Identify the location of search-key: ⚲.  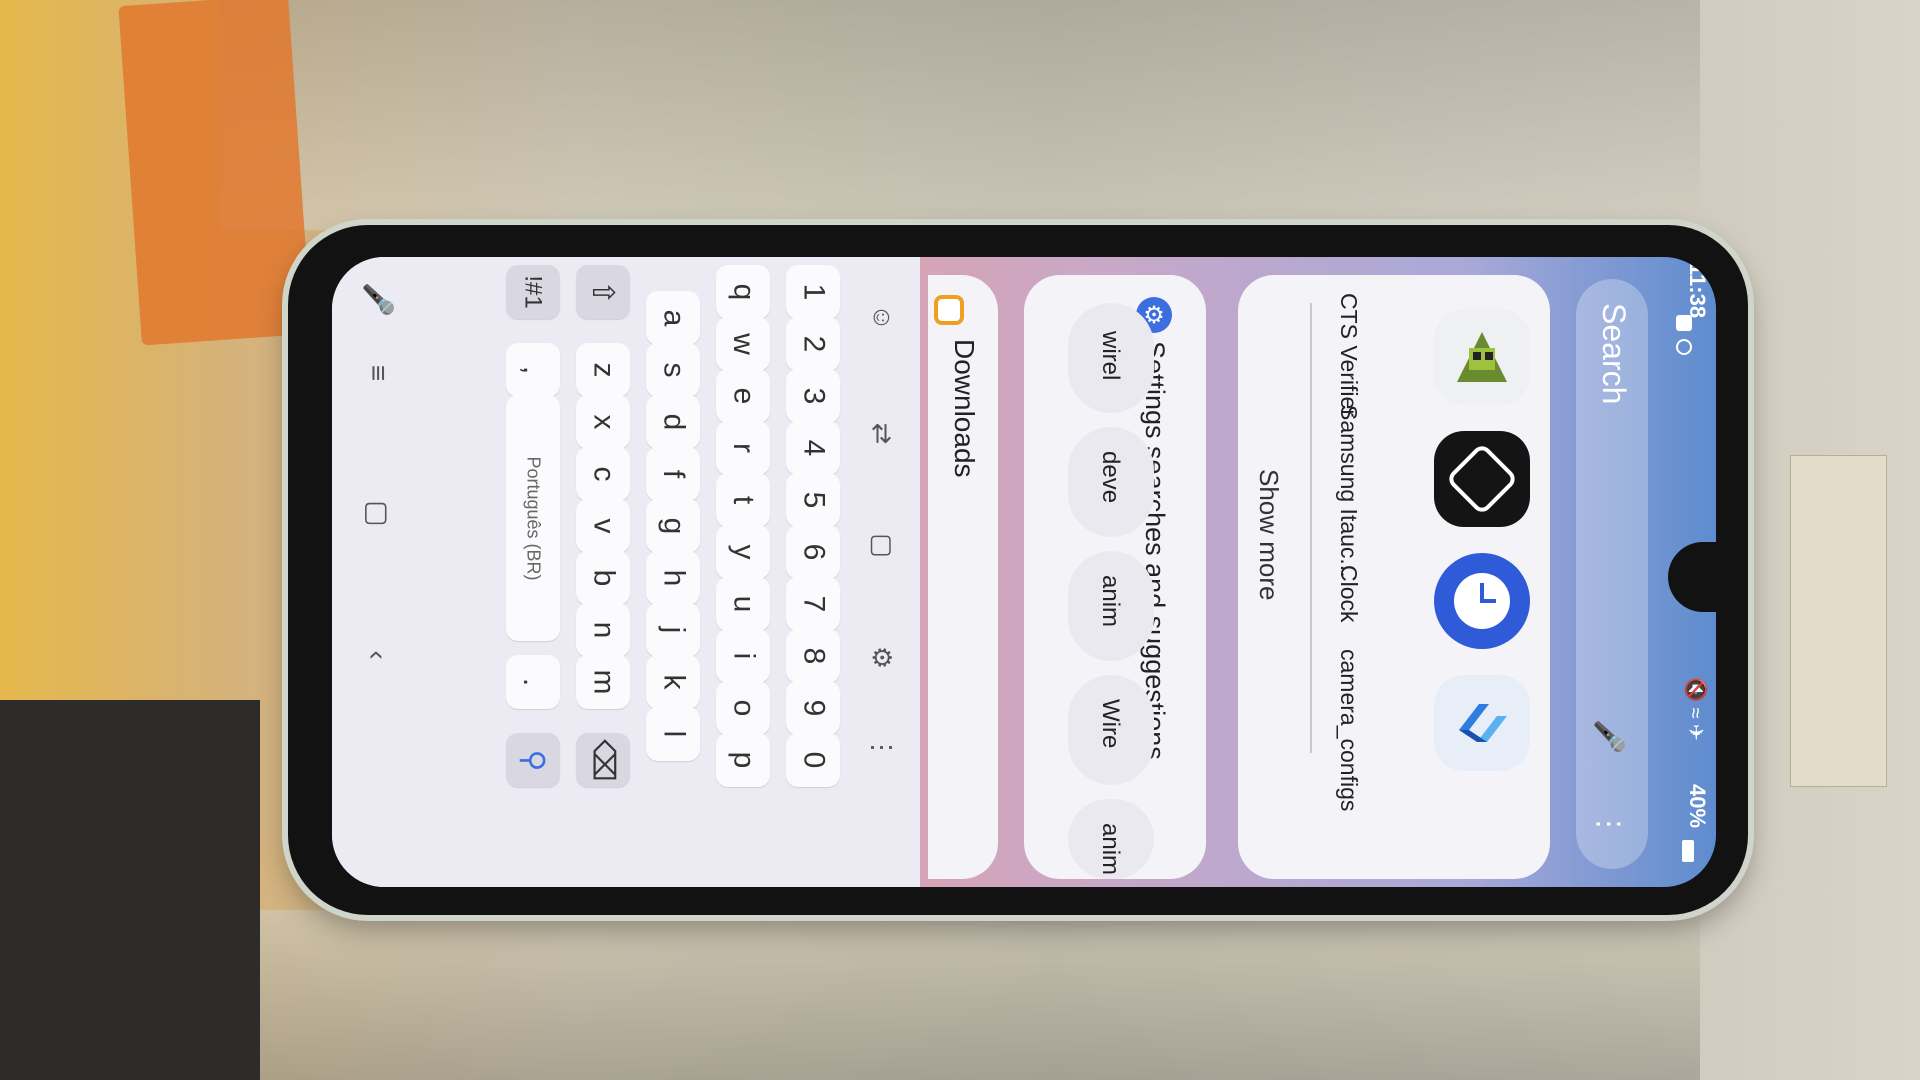
(533, 760).